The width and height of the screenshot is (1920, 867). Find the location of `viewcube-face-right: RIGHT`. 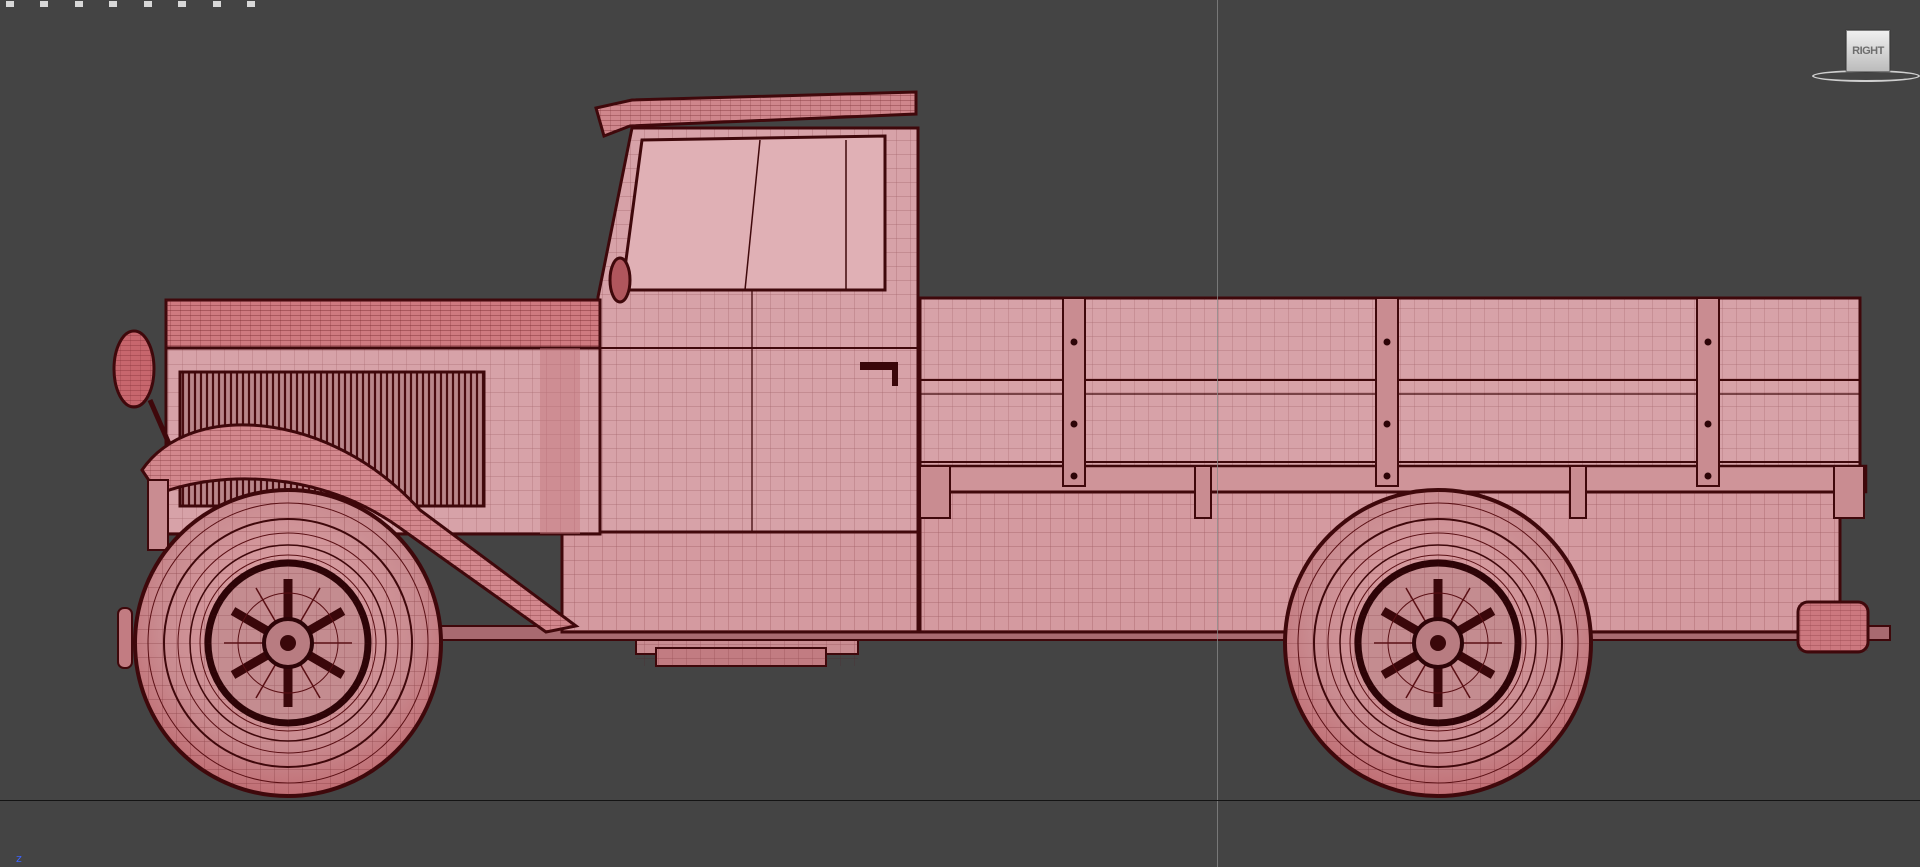

viewcube-face-right: RIGHT is located at coordinates (1868, 51).